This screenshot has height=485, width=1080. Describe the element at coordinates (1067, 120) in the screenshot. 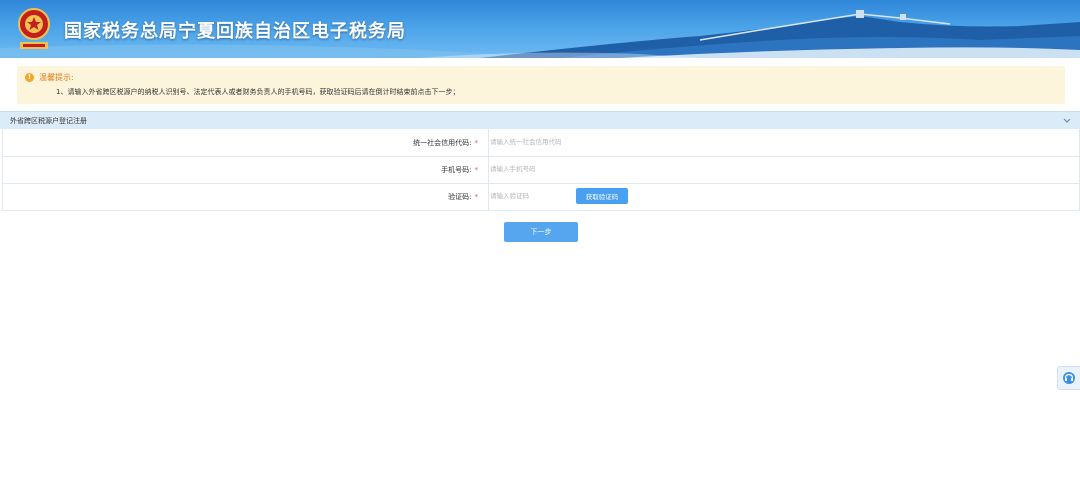

I see `chevron-down-icon` at that location.